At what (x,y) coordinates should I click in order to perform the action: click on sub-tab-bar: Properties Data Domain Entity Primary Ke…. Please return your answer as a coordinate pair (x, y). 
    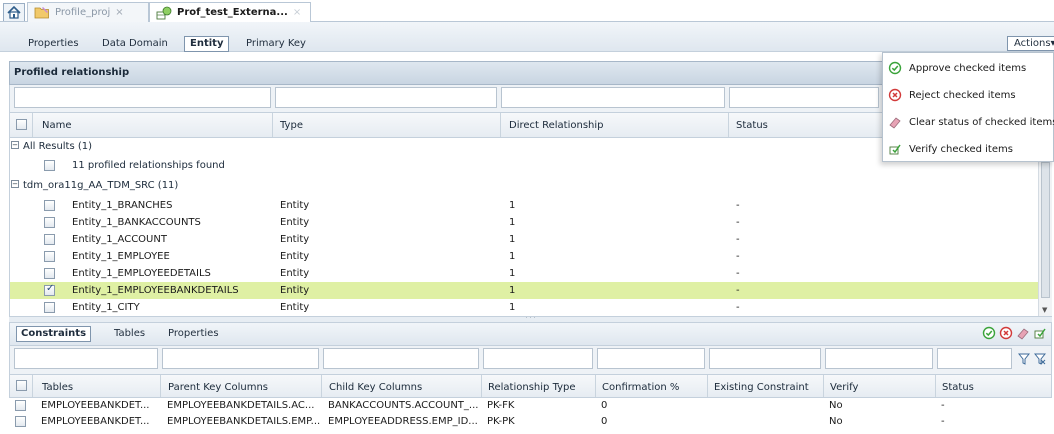
    Looking at the image, I should click on (527, 37).